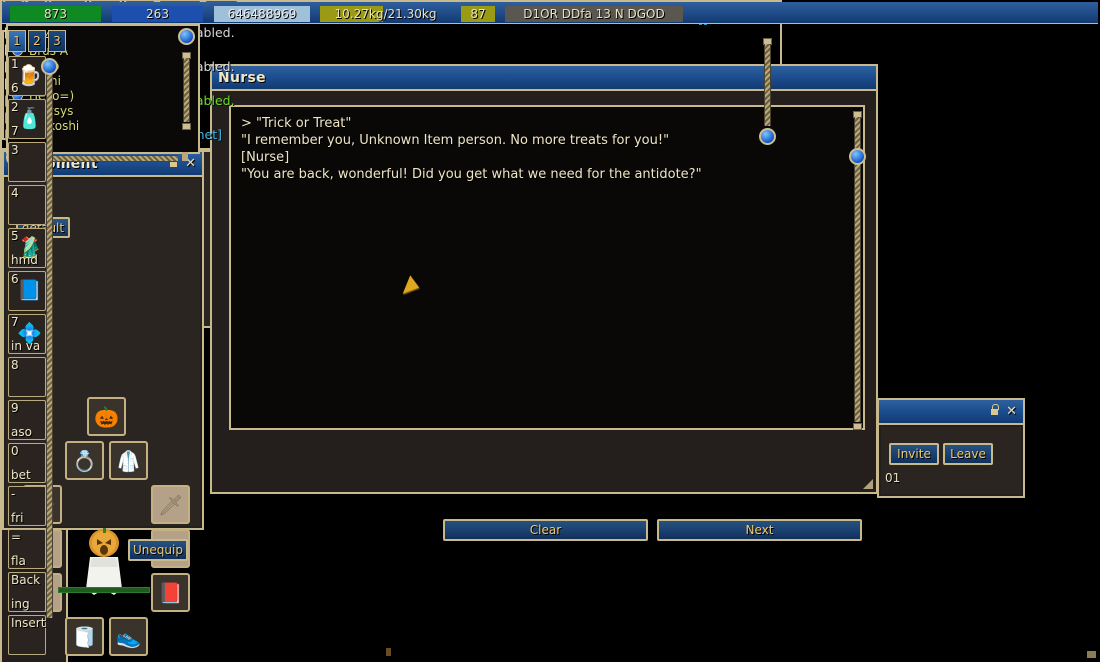 Image resolution: width=1100 pixels, height=662 pixels. What do you see at coordinates (15, 131) in the screenshot?
I see `shortcut-caption: 7` at bounding box center [15, 131].